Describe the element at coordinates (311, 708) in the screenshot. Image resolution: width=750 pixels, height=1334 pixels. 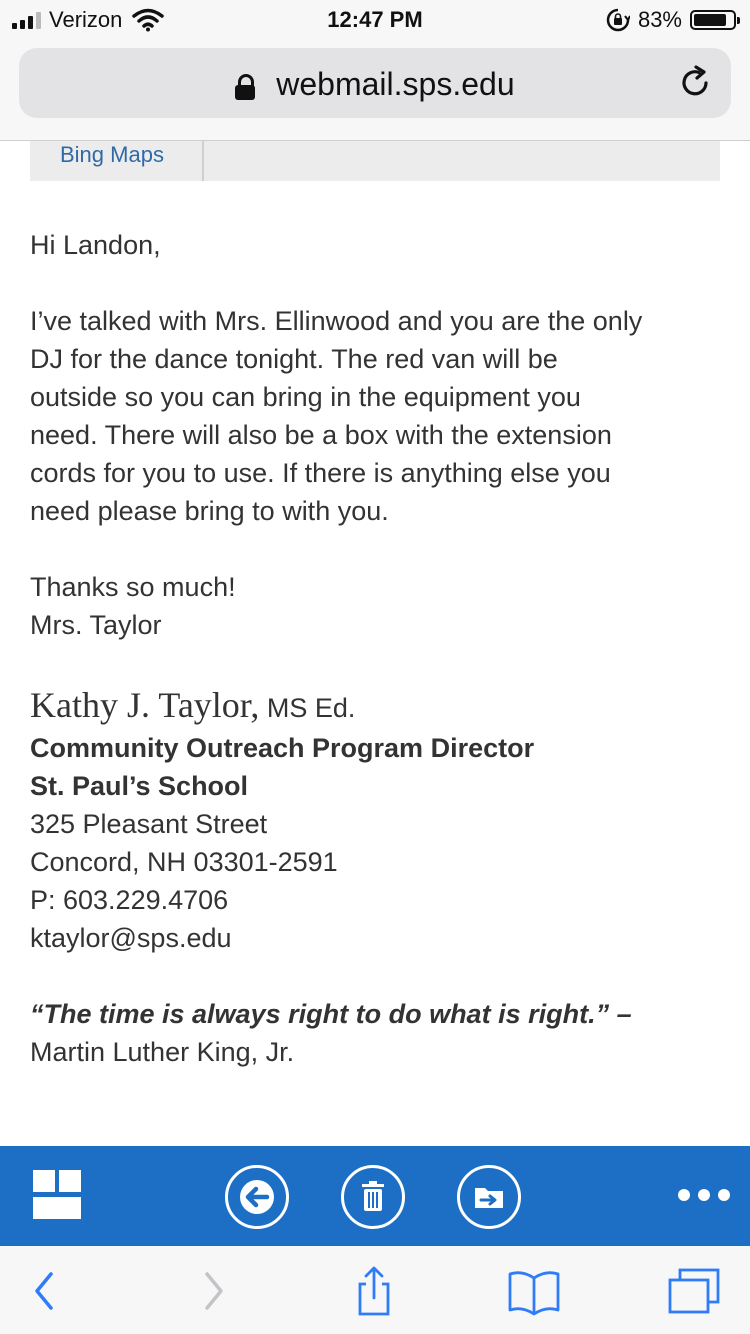
I see `signature-credential: MS Ed.` at that location.